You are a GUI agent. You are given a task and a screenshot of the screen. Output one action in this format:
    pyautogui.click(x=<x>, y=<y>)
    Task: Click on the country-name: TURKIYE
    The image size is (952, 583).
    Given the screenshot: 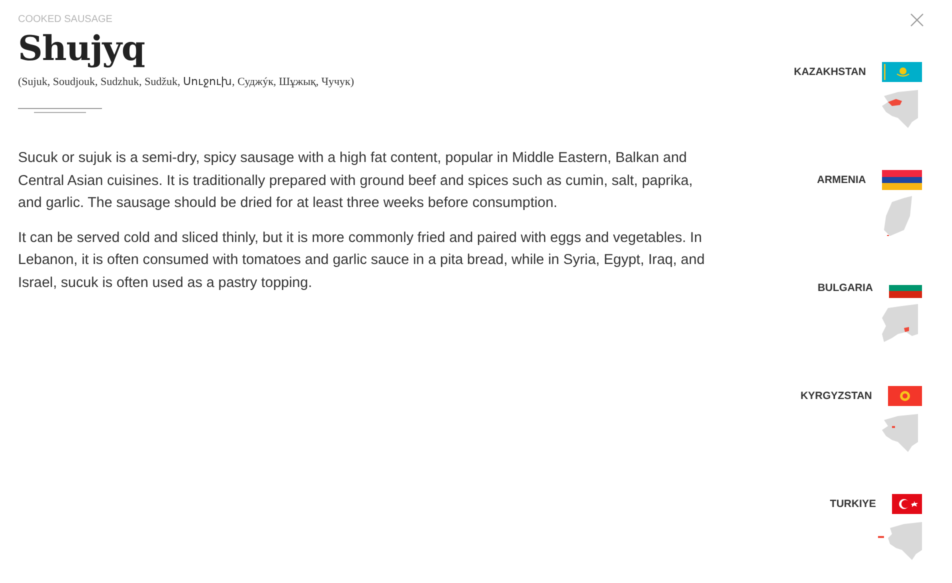 What is the action you would take?
    pyautogui.click(x=853, y=504)
    